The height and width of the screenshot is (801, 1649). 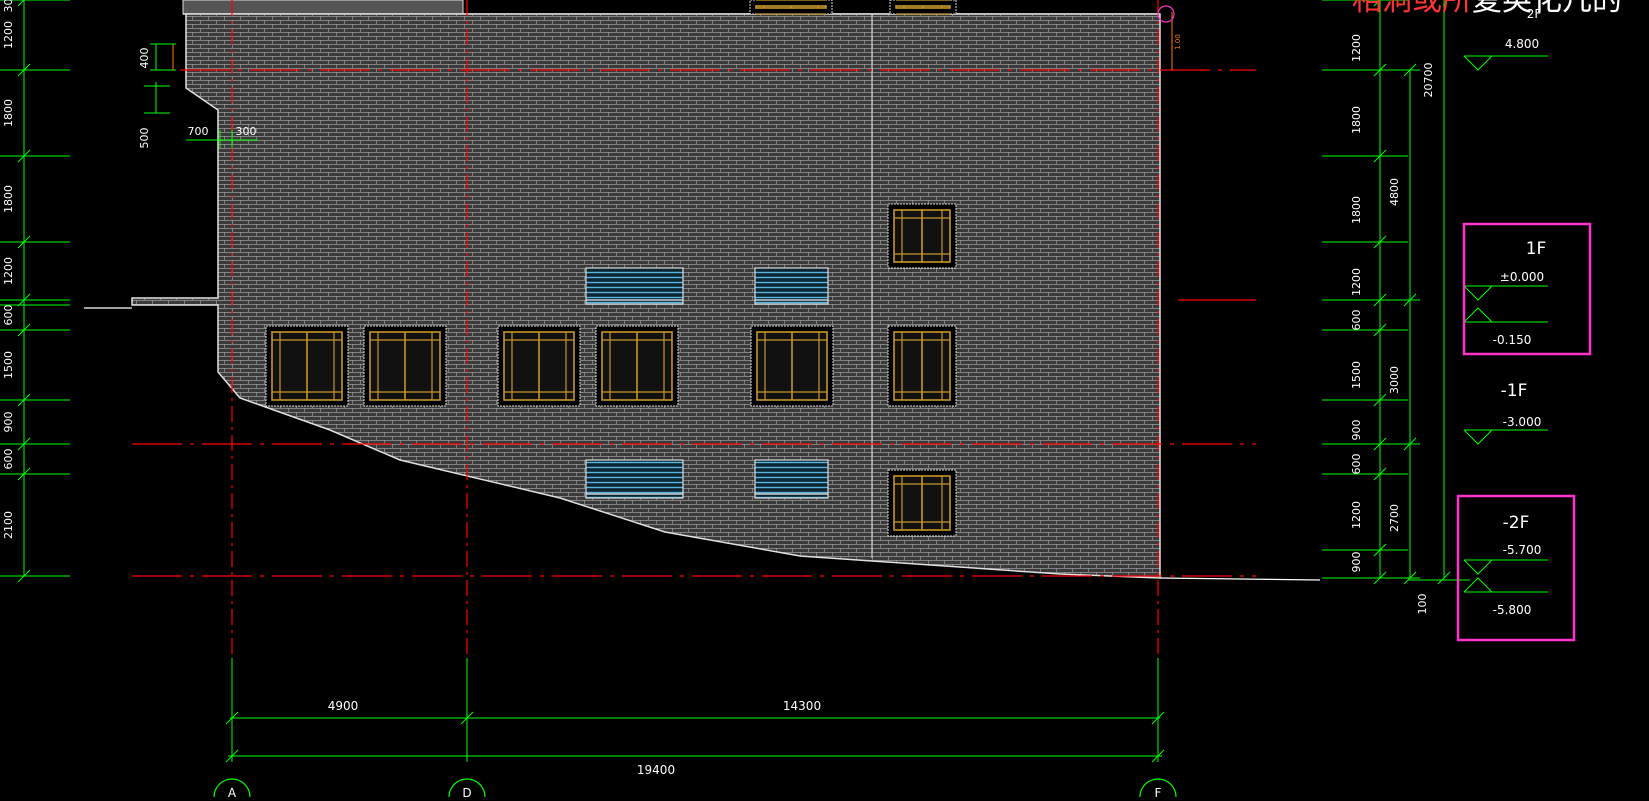 I want to click on right-group-dim-label: 2700, so click(x=1394, y=518).